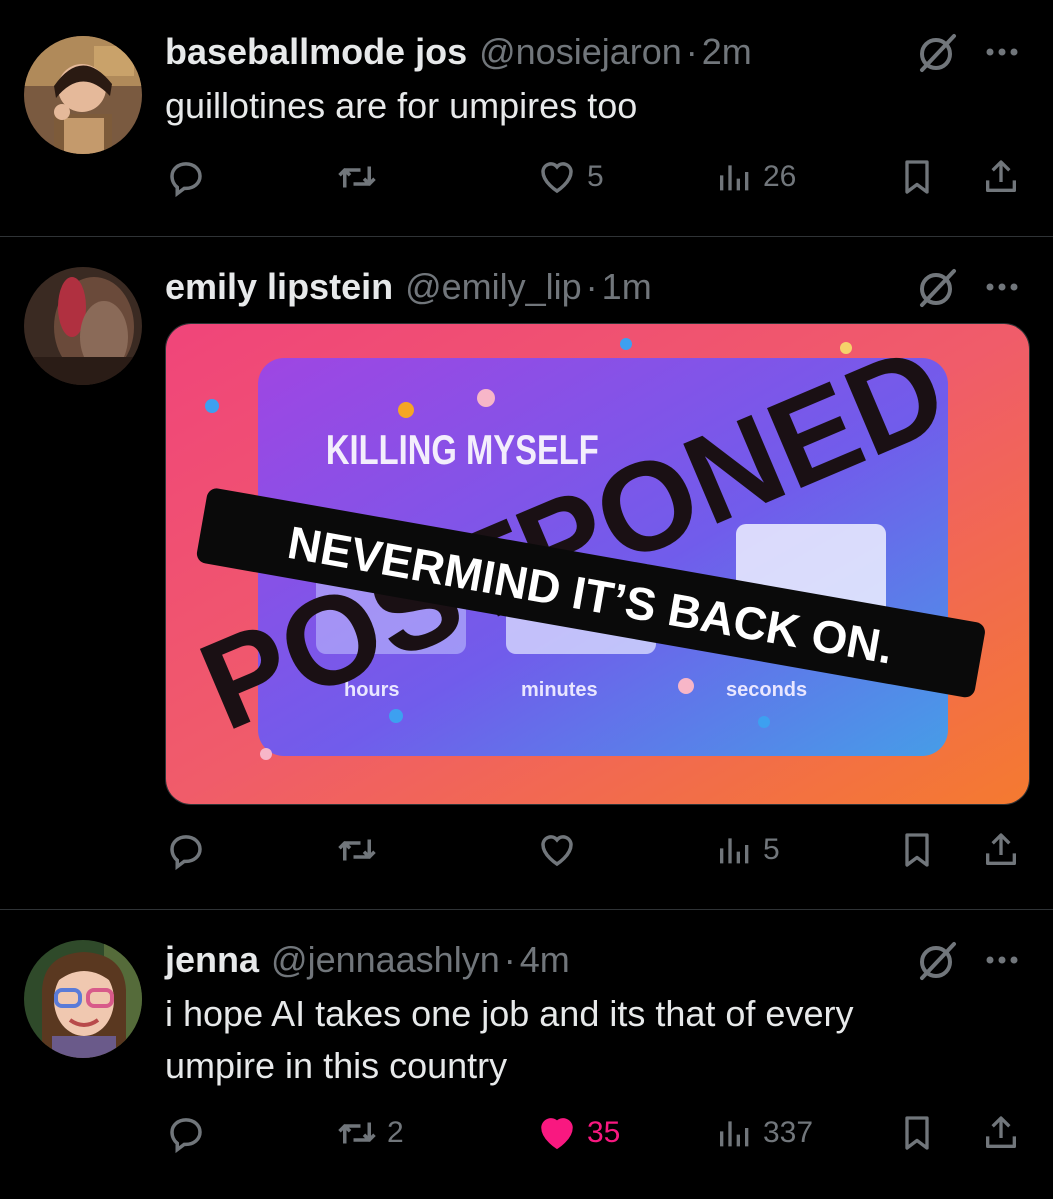 The image size is (1053, 1199). I want to click on like-count: 5, so click(595, 176).